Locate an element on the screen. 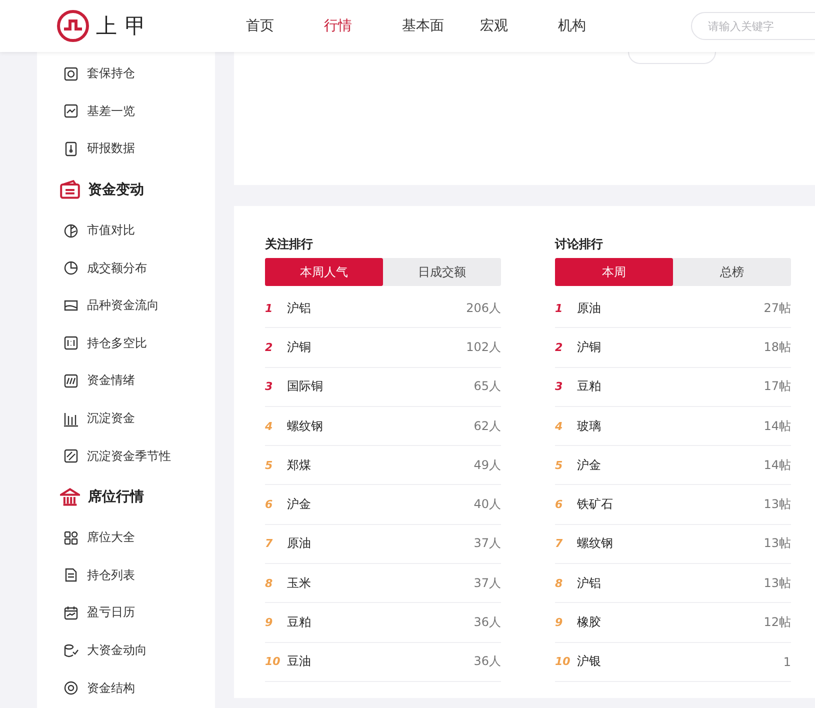 The image size is (815, 708). rank-number: 8 is located at coordinates (559, 583).